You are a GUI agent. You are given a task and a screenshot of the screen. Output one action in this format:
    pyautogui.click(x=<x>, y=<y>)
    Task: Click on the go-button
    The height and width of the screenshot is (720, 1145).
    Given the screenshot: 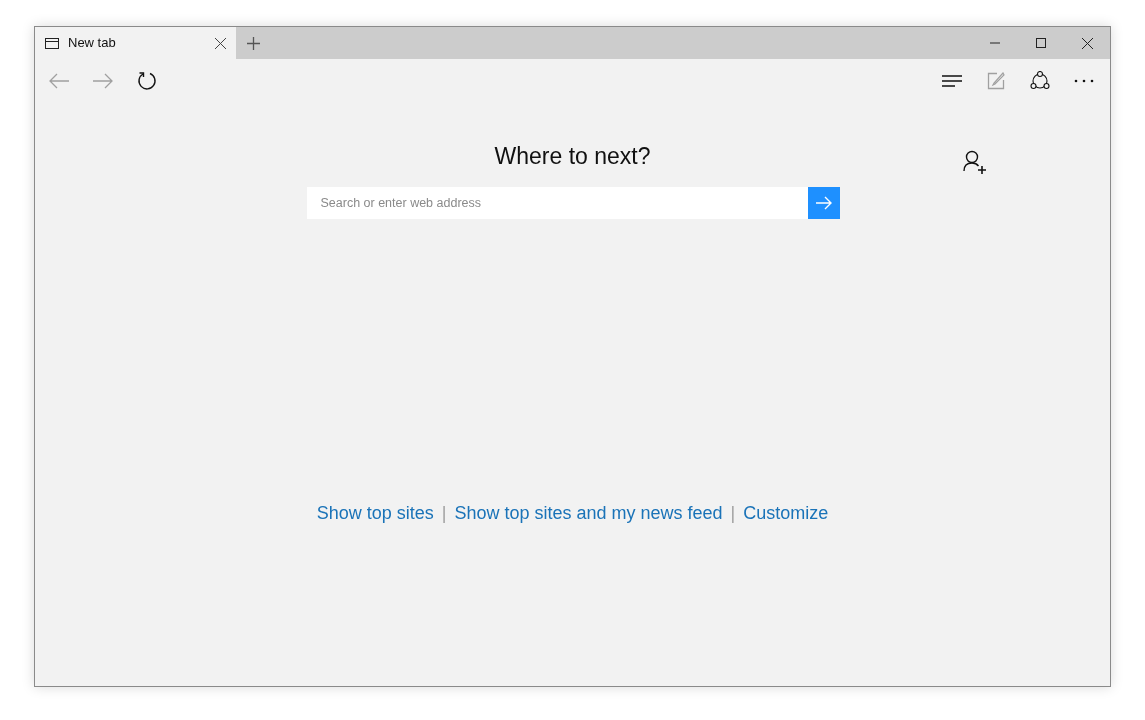 What is the action you would take?
    pyautogui.click(x=823, y=203)
    